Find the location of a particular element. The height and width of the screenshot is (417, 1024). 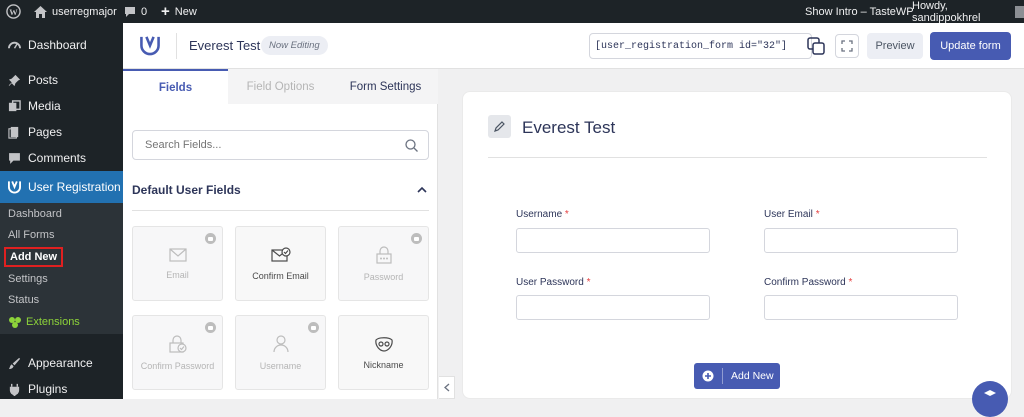

submenu-item-settings: Settings is located at coordinates (28, 279).